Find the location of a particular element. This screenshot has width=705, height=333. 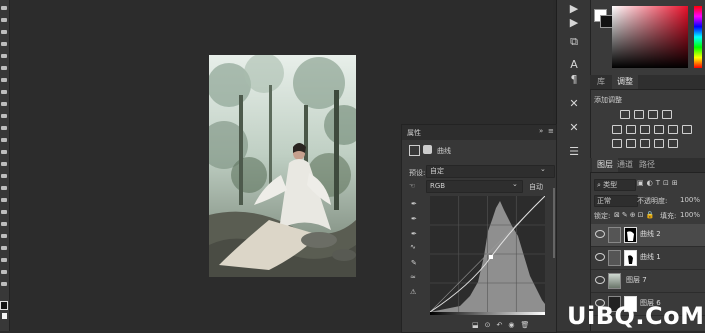

curves-icon is located at coordinates (653, 114).